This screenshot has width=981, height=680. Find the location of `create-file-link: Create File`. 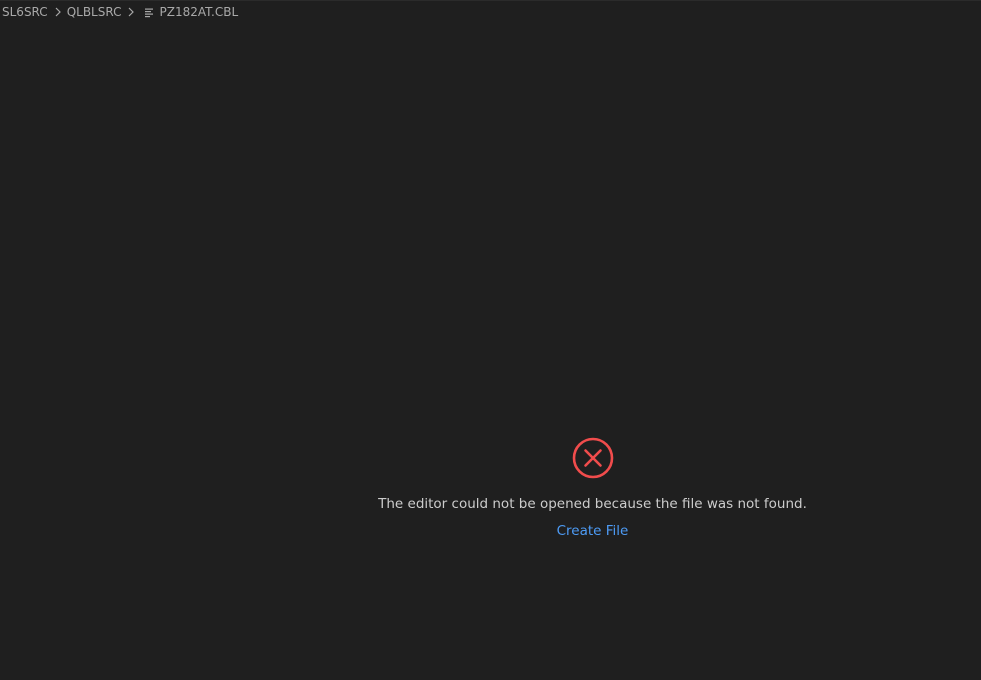

create-file-link: Create File is located at coordinates (593, 531).